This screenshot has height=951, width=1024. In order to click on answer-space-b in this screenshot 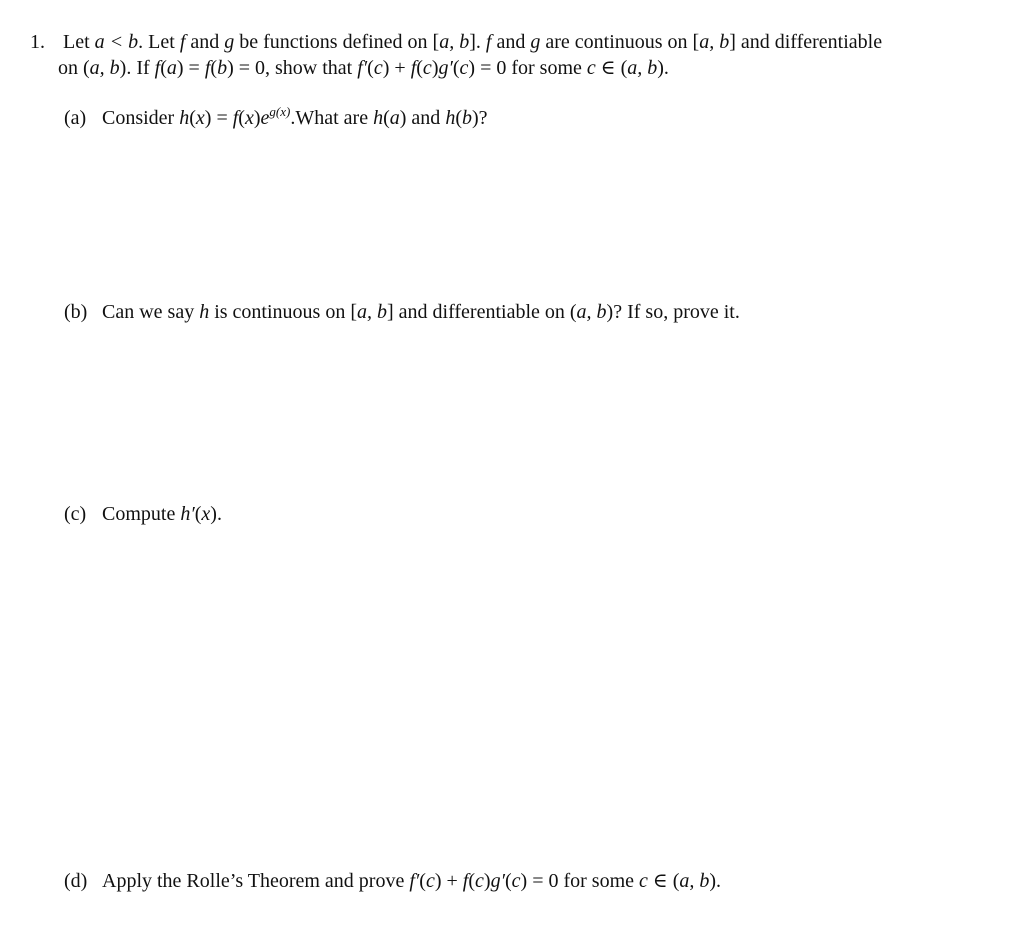, I will do `click(514, 410)`.